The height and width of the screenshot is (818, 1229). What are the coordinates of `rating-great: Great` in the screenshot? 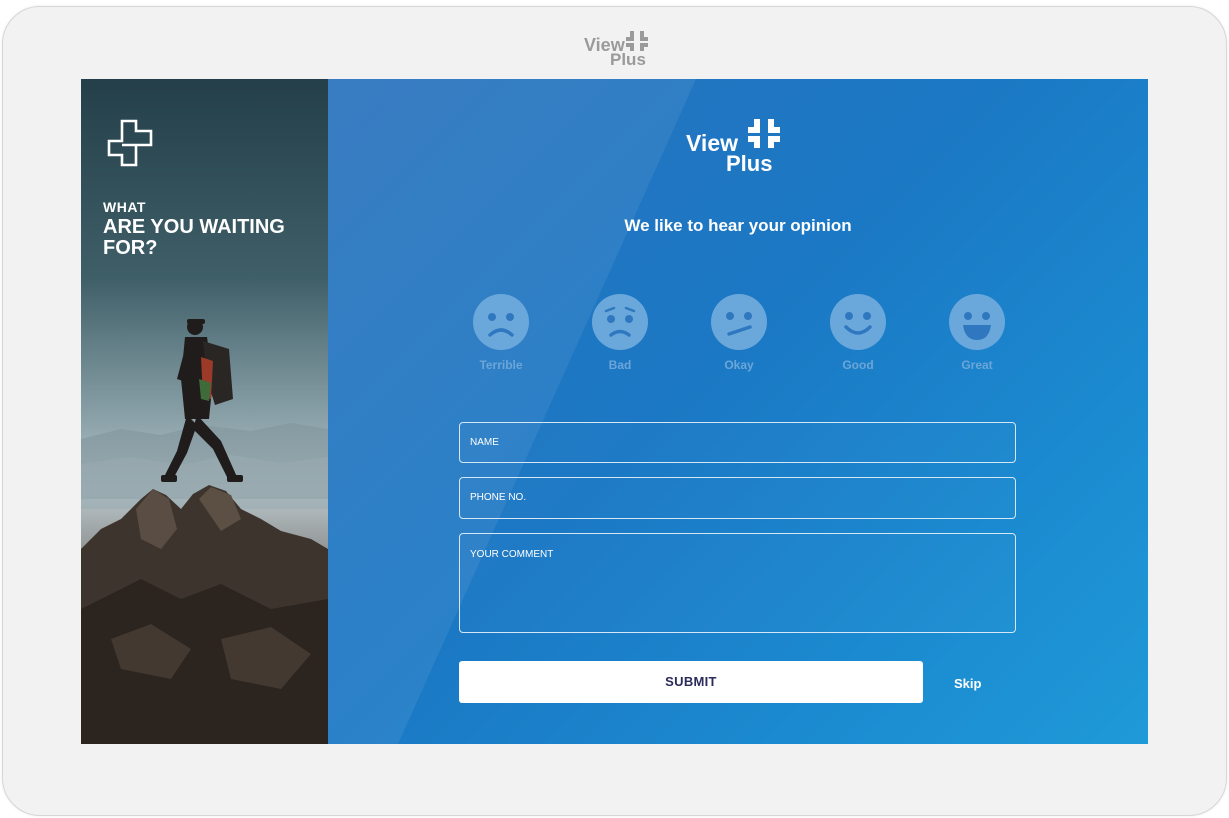 It's located at (977, 333).